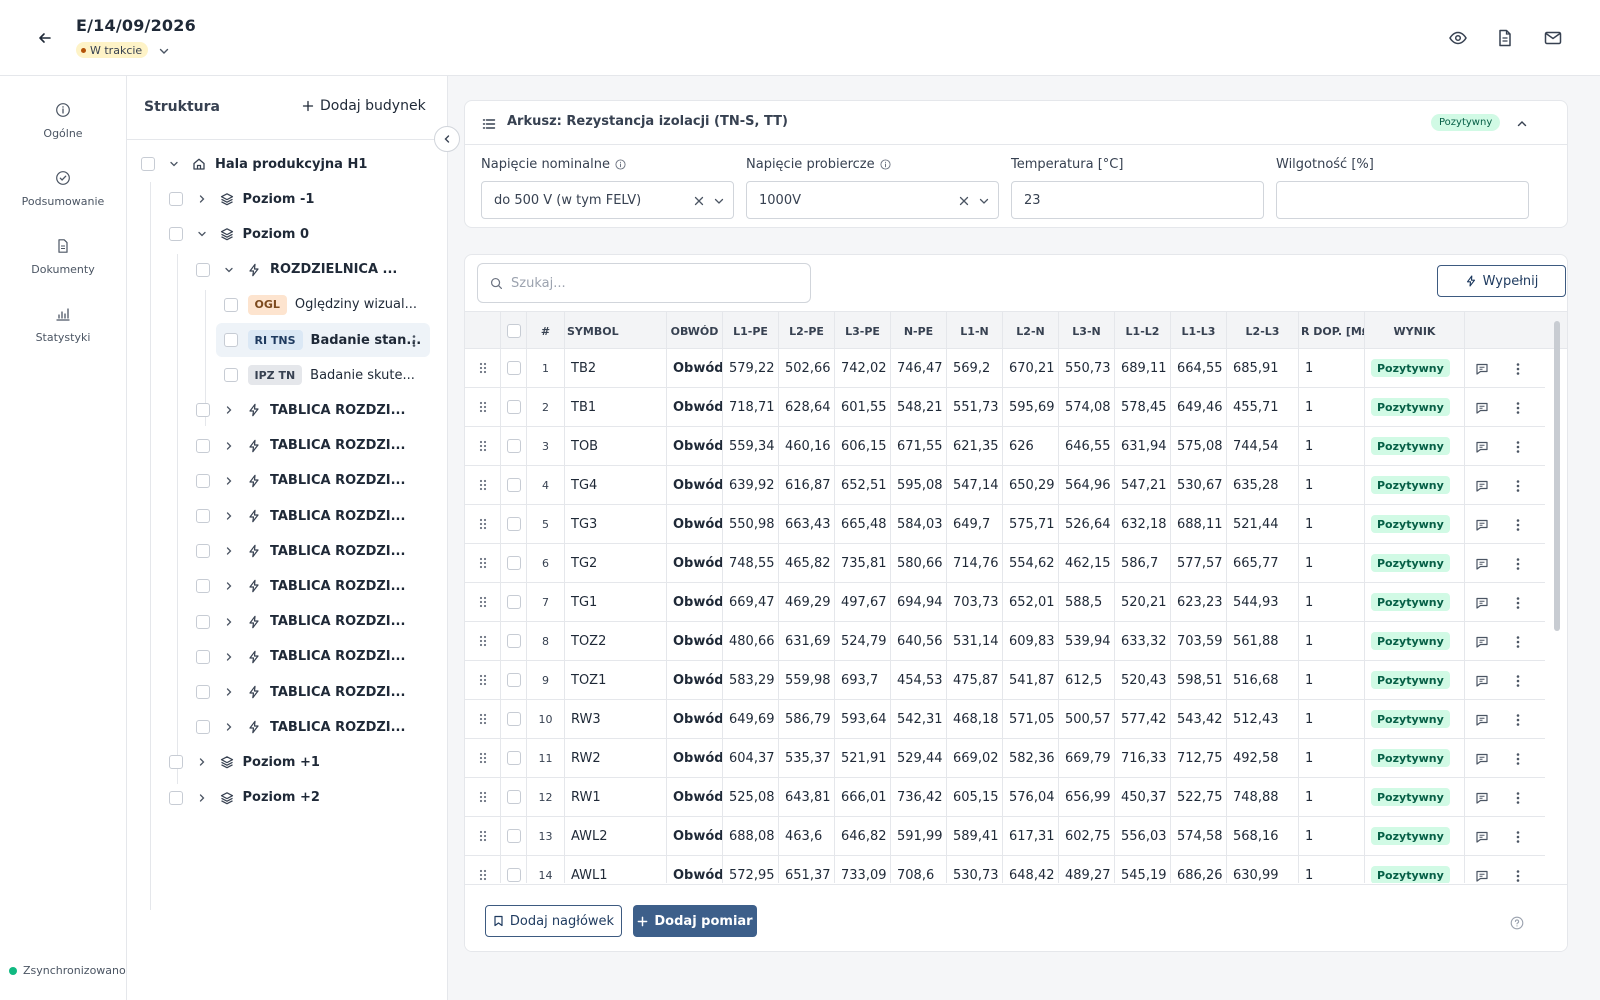 Image resolution: width=1600 pixels, height=1000 pixels. What do you see at coordinates (1199, 836) in the screenshot?
I see `measurement-cell: 574,58` at bounding box center [1199, 836].